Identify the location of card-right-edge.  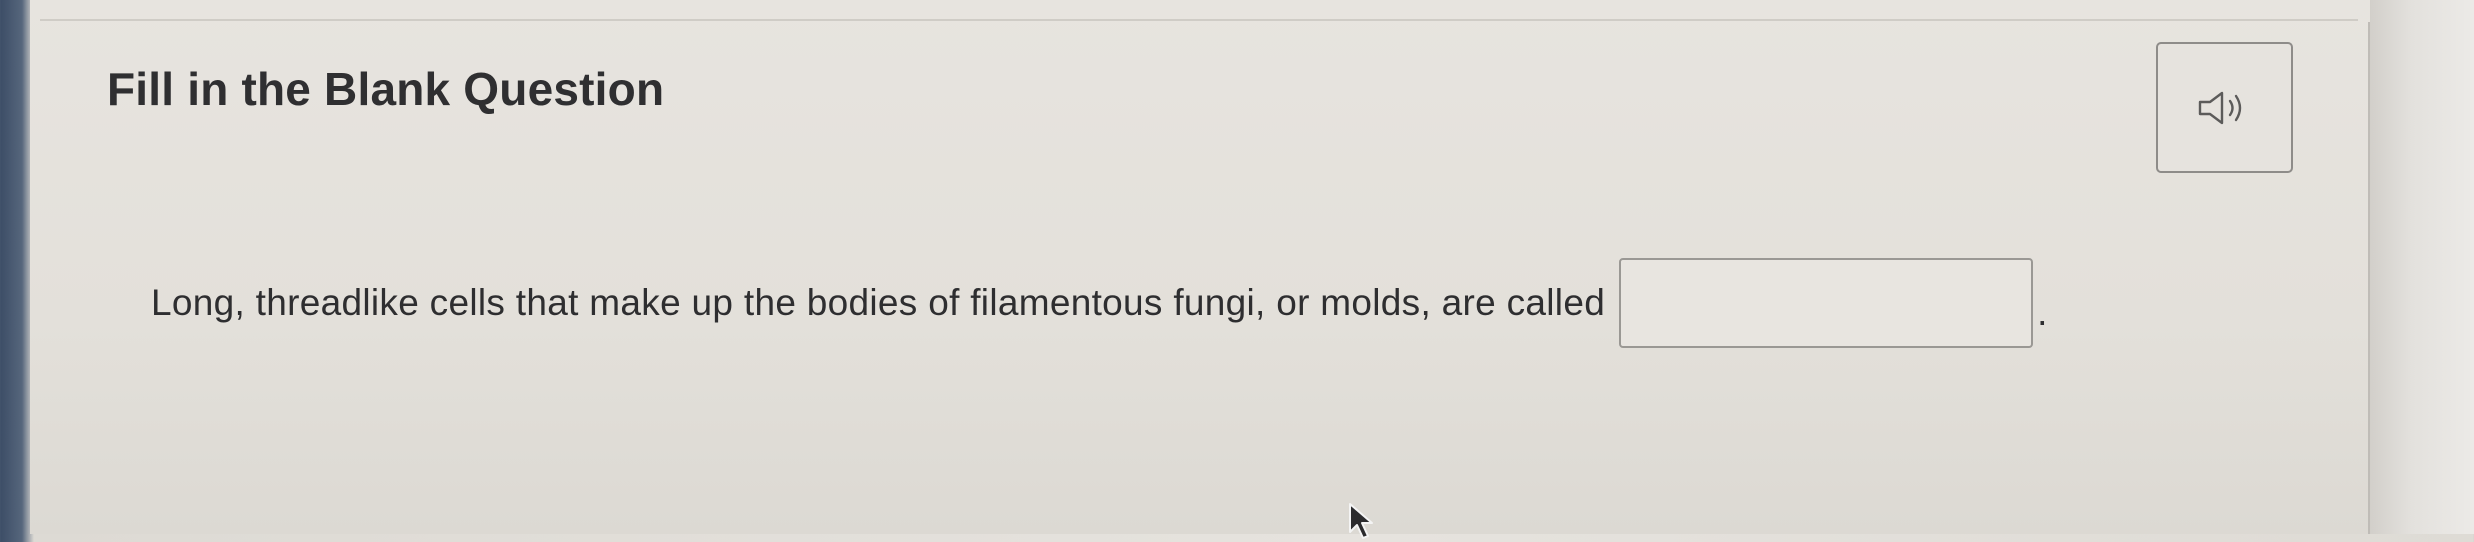
(2369, 278).